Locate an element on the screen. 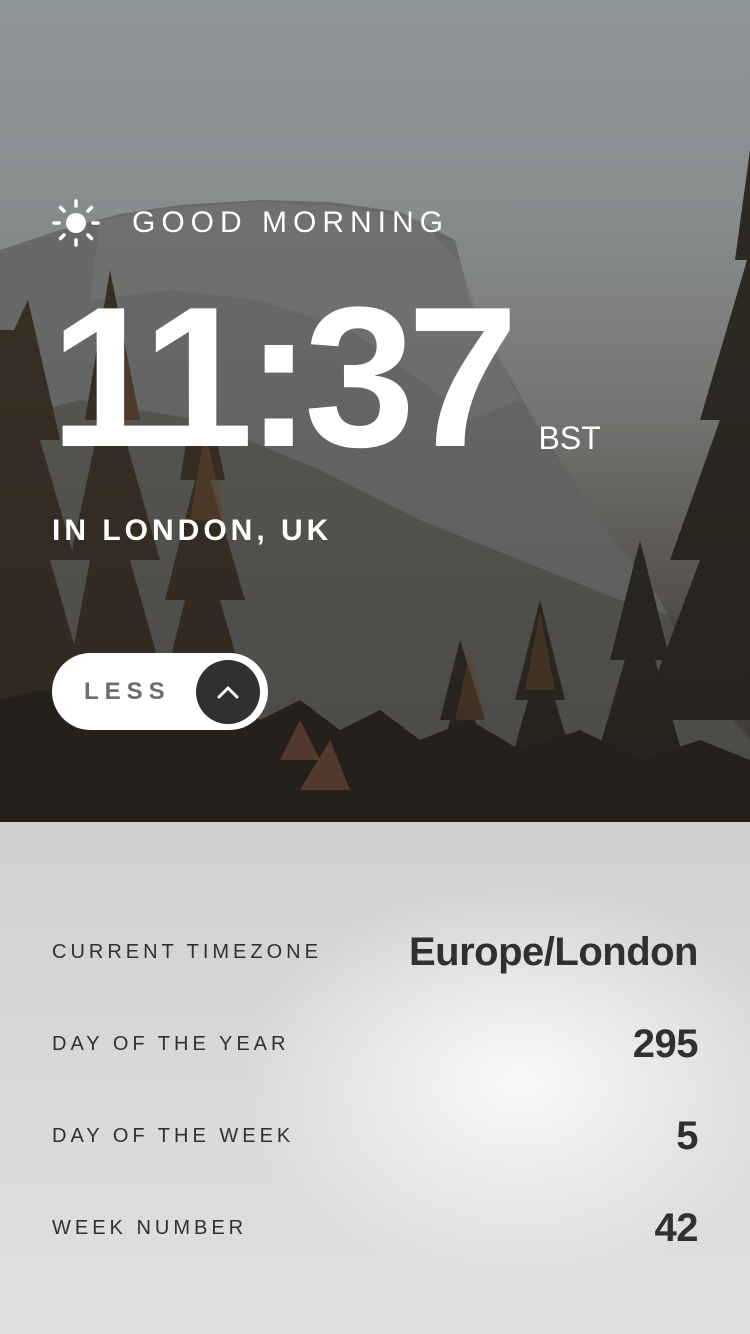 This screenshot has width=750, height=1334. detail-row-timezone: CURRENT TIMEZONE Europe/London is located at coordinates (375, 952).